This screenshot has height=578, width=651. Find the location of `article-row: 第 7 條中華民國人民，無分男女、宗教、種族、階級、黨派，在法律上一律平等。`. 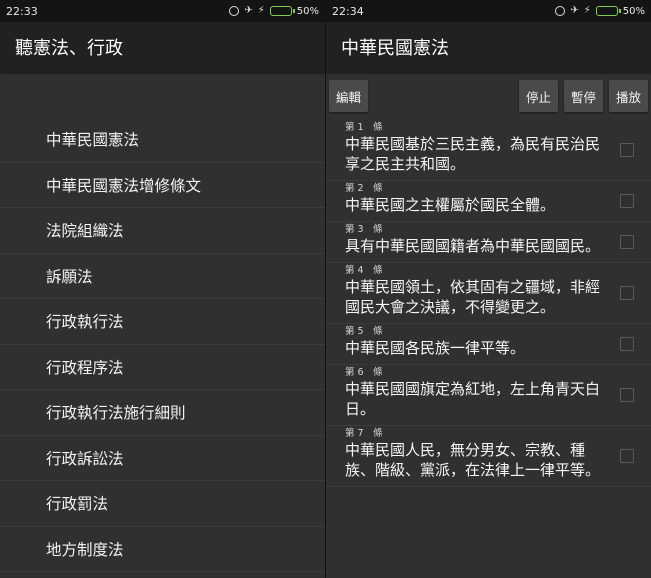

article-row: 第 7 條中華民國人民，無分男女、宗教、種族、階級、黨派，在法律上一律平等。 is located at coordinates (488, 456).